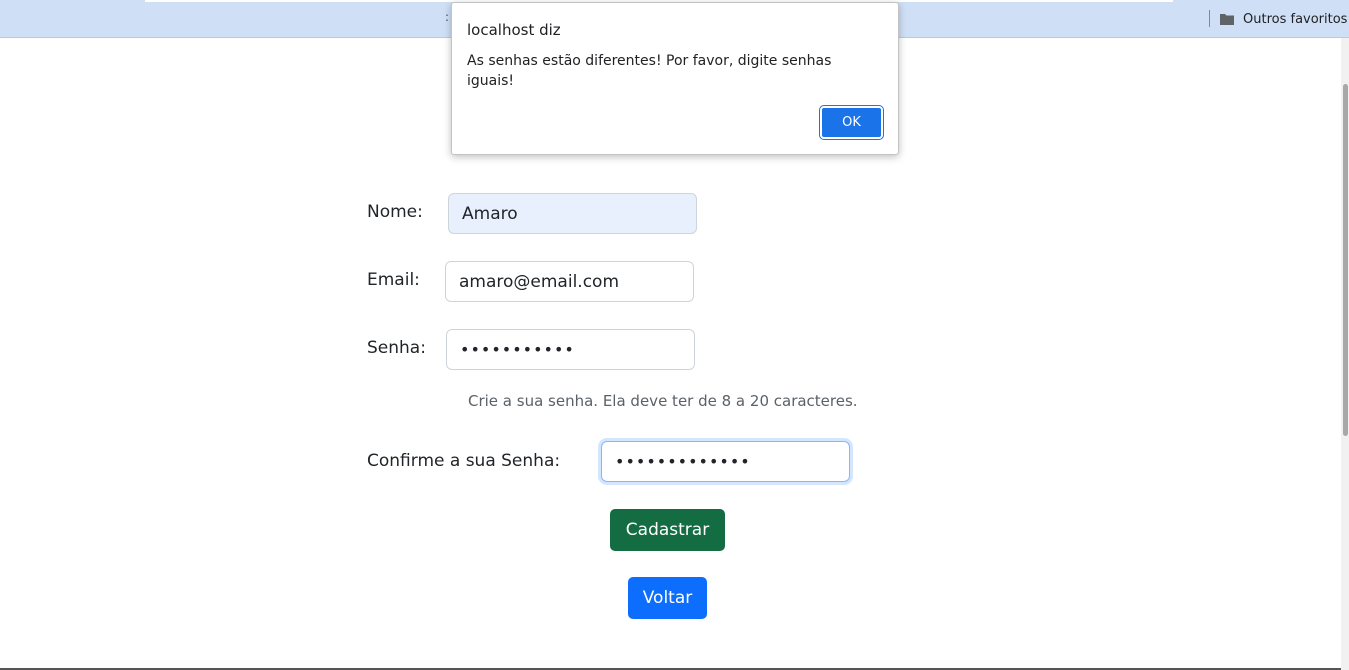  What do you see at coordinates (395, 212) in the screenshot?
I see `name-label: Nome:` at bounding box center [395, 212].